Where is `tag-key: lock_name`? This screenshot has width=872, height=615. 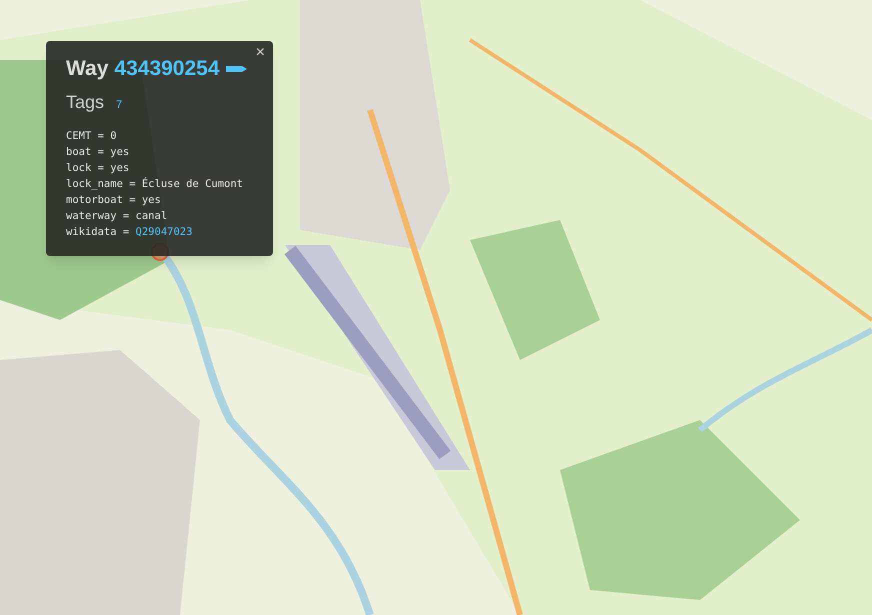 tag-key: lock_name is located at coordinates (94, 184).